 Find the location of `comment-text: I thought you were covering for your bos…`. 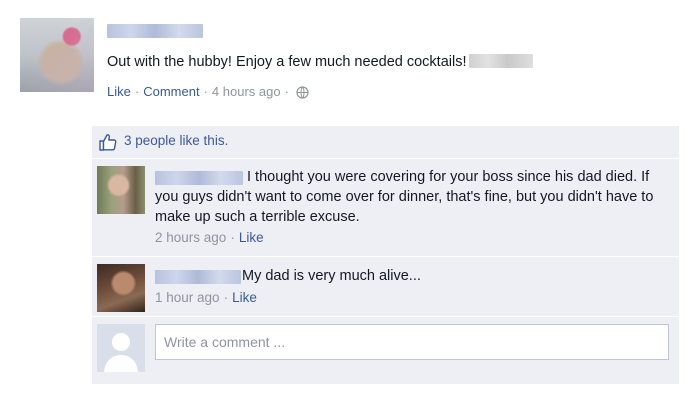

comment-text: I thought you were covering for your bos… is located at coordinates (404, 197).